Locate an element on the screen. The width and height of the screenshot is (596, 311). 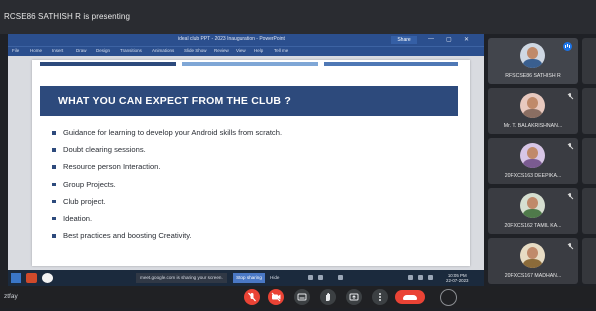
slide-bullet: Club project. is located at coordinates (166, 201).